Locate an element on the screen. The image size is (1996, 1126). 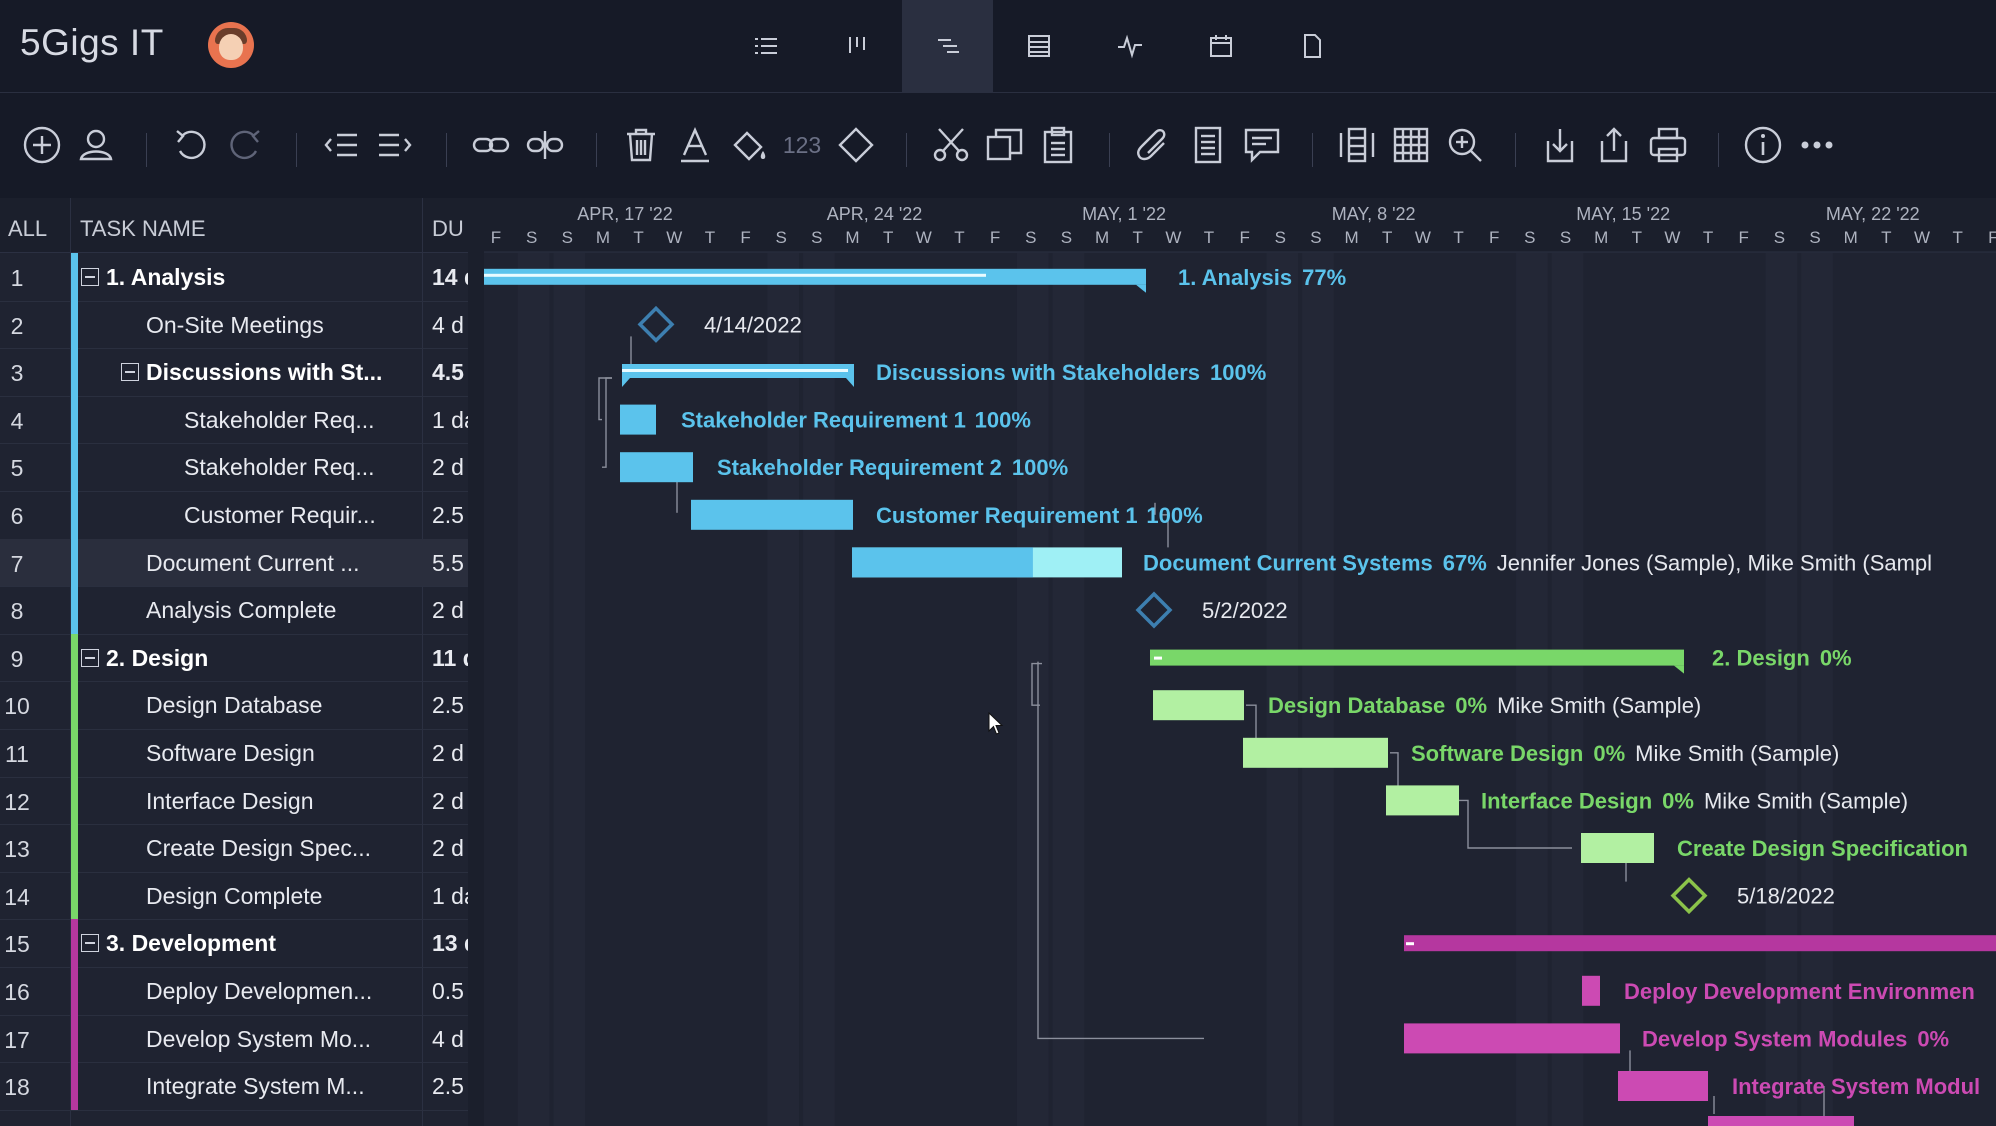
task-row: 3 Discussions with St... 4.5 is located at coordinates (234, 372).